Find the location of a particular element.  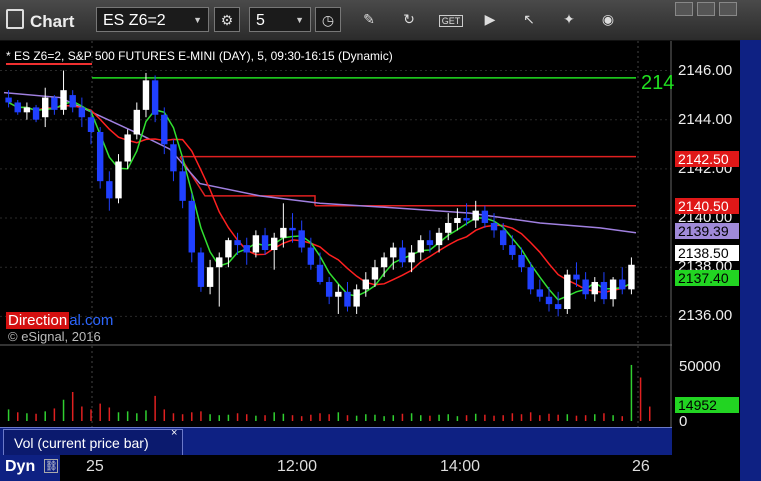

level-tag-red-upper: 2142.50 is located at coordinates (707, 159).